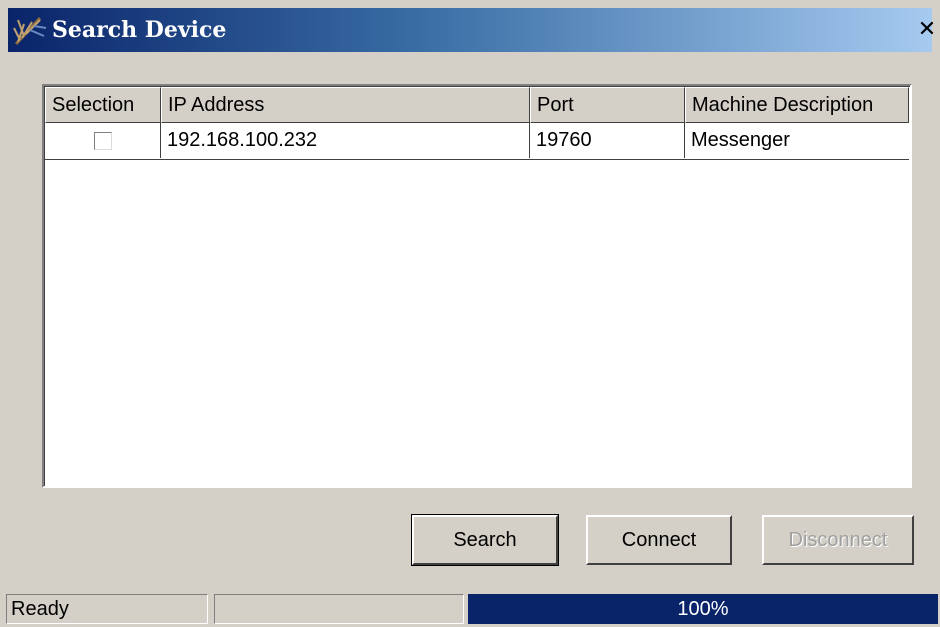 Image resolution: width=940 pixels, height=627 pixels. Describe the element at coordinates (345, 140) in the screenshot. I see `ip-address-cell: 192.168.100.232` at that location.